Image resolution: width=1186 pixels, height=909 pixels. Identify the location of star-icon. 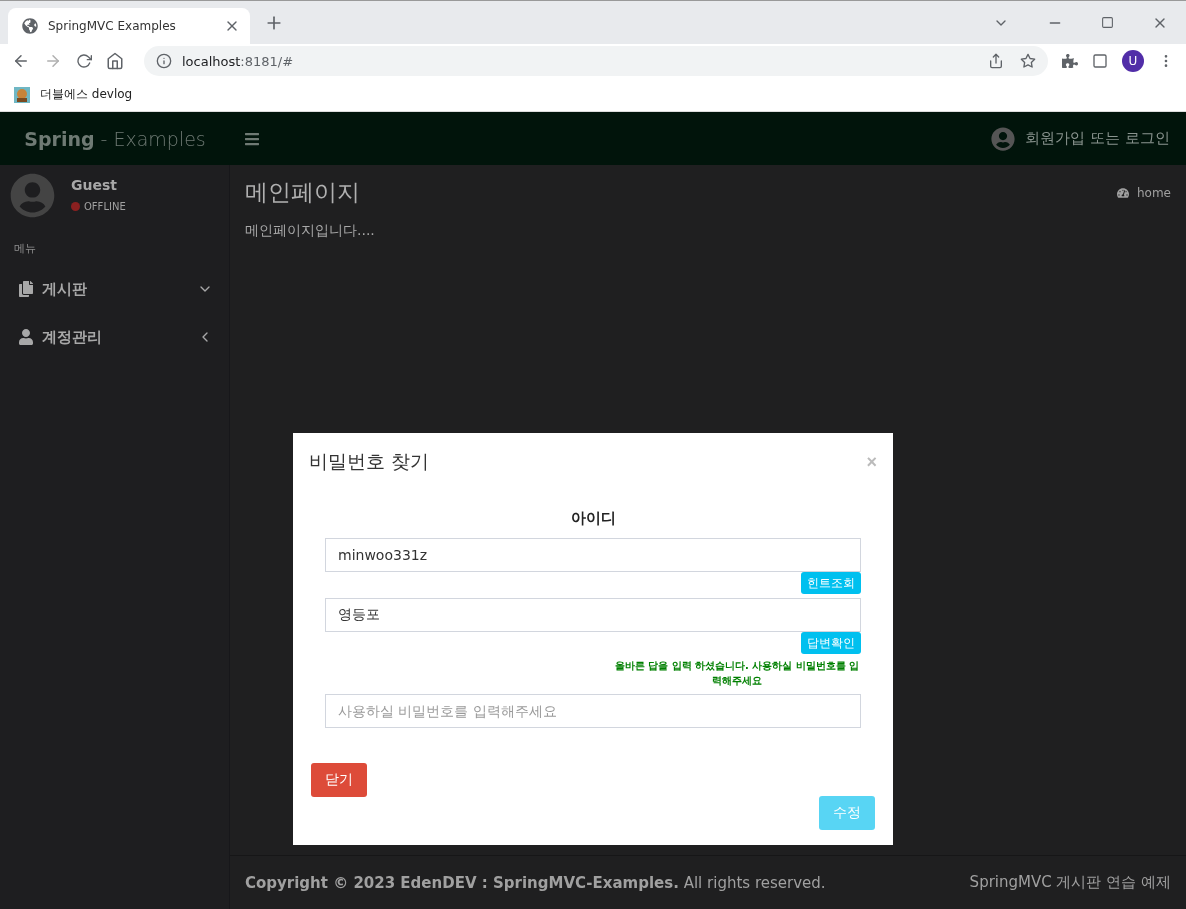
(1028, 61).